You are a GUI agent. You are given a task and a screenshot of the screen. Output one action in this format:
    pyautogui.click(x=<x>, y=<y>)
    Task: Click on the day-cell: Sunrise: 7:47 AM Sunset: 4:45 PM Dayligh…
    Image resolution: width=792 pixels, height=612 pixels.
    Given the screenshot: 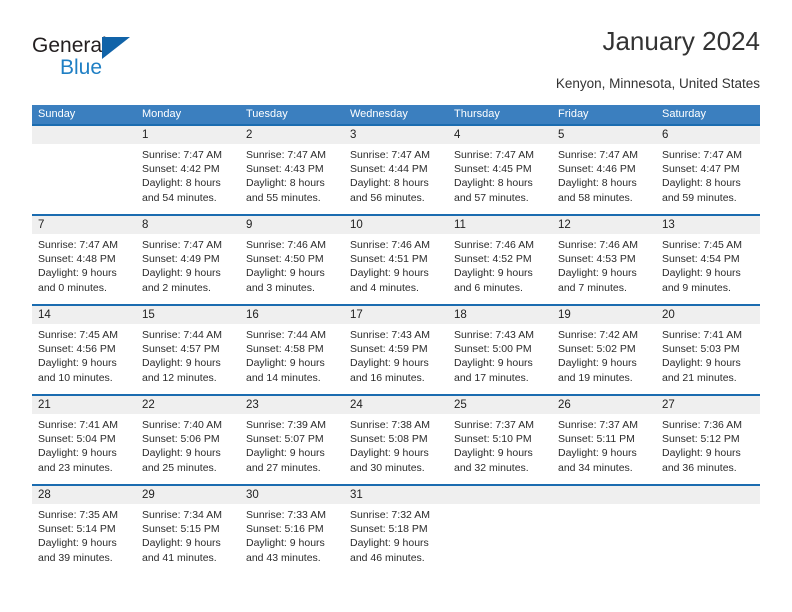 What is the action you would take?
    pyautogui.click(x=500, y=179)
    